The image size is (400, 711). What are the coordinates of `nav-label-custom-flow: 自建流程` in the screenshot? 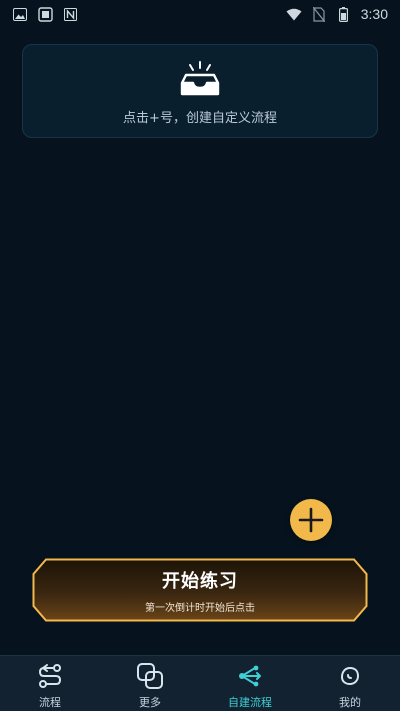 It's located at (250, 702).